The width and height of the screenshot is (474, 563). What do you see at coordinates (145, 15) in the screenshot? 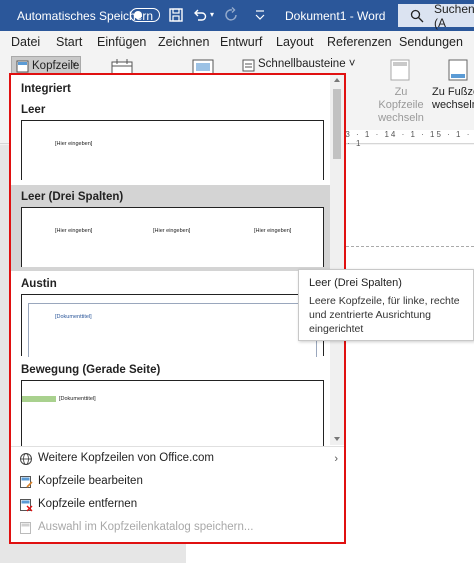
I see `autosave-toggle` at bounding box center [145, 15].